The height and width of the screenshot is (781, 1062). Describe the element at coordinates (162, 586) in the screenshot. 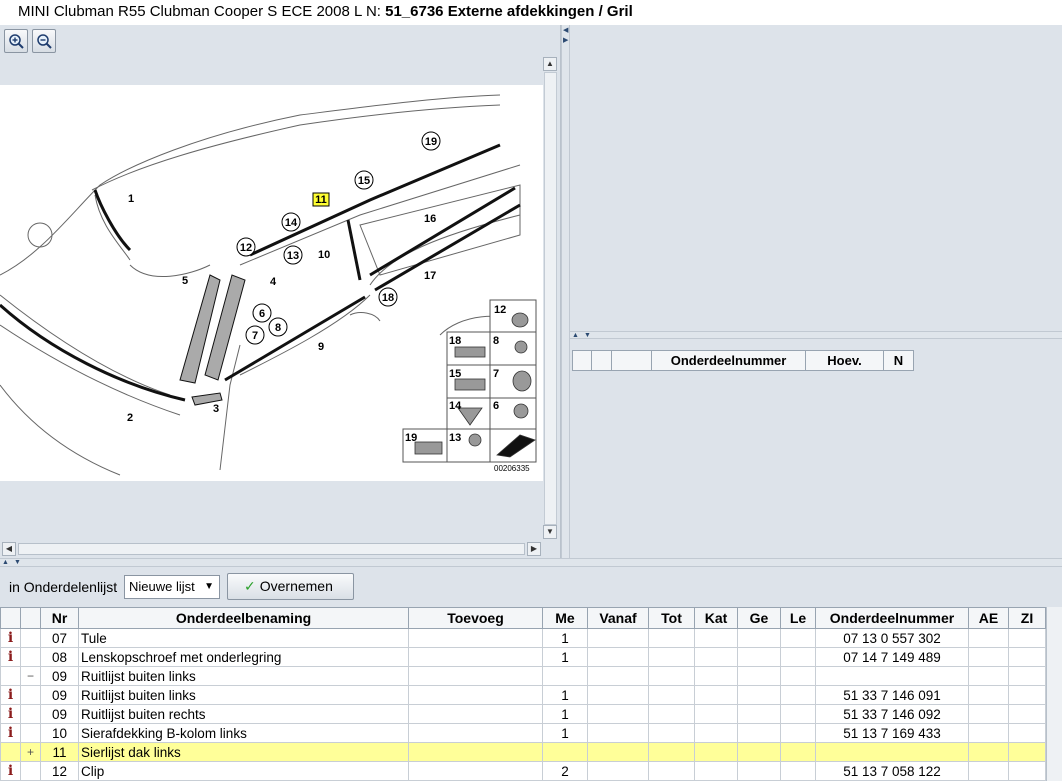

I see `list-select-value: Nieuwe lijst` at that location.